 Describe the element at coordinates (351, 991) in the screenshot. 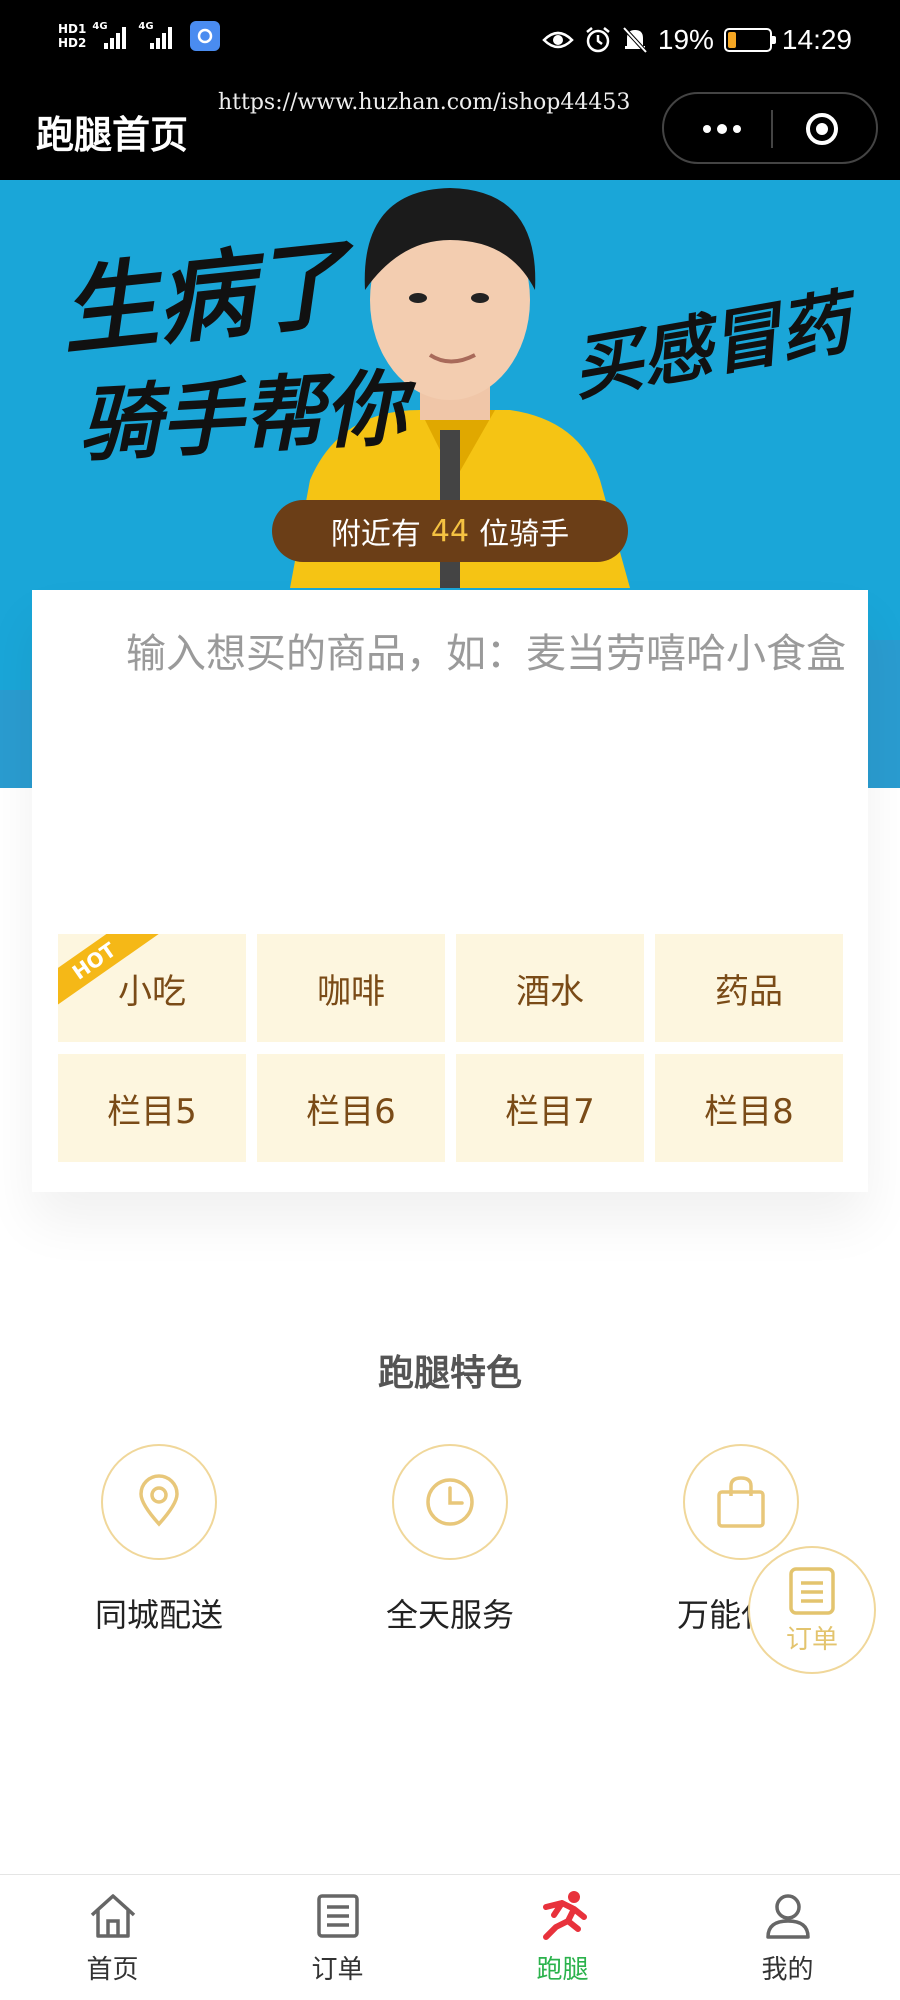

I see `category-label: 咖啡` at that location.